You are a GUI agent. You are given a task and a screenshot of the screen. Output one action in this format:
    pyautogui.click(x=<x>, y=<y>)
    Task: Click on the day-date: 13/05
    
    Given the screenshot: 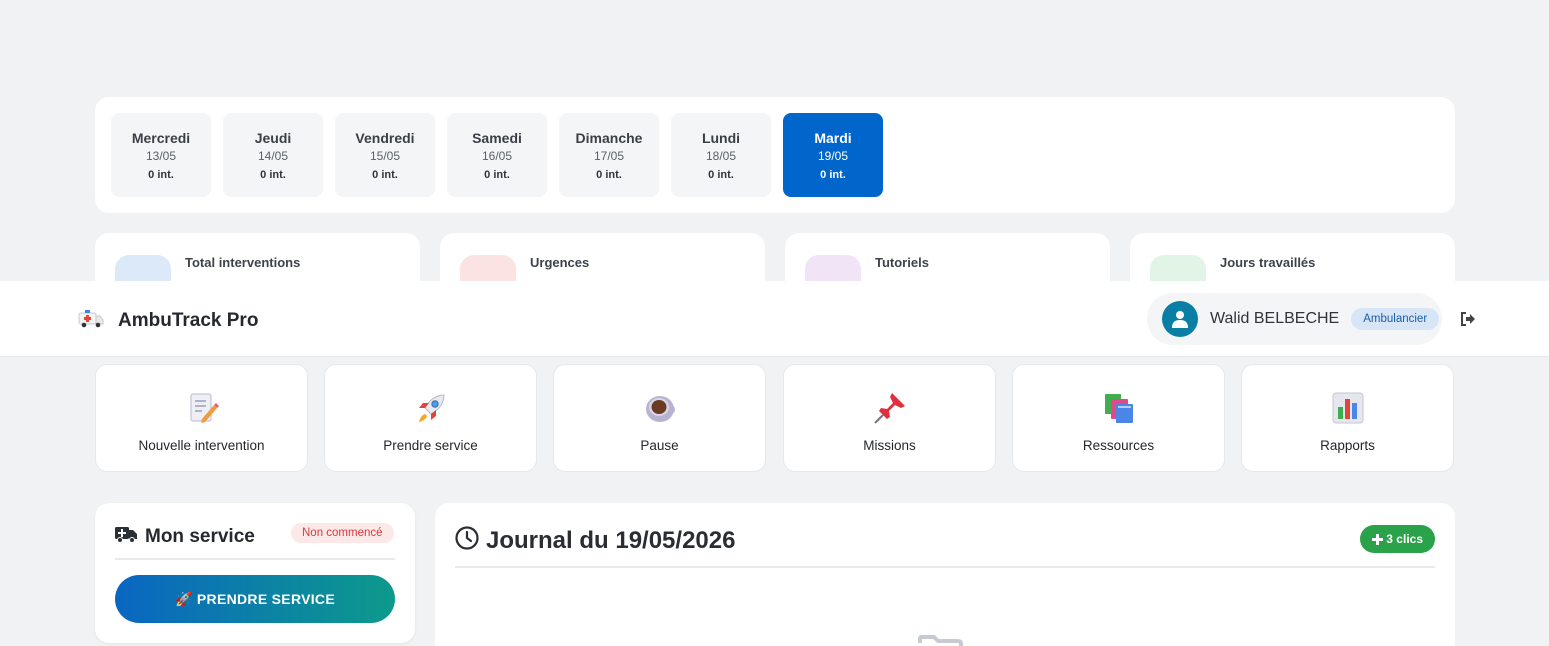 What is the action you would take?
    pyautogui.click(x=161, y=156)
    